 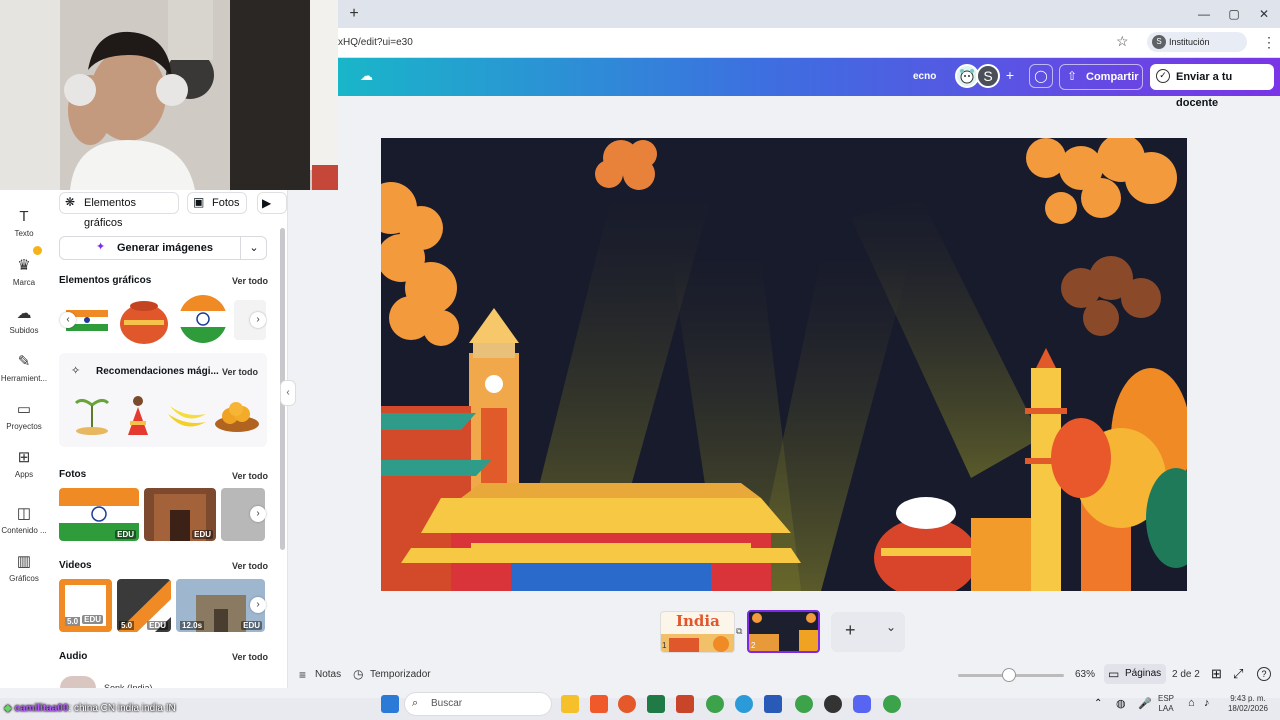 I want to click on browser-menu-icon: ⋮, so click(x=1269, y=42).